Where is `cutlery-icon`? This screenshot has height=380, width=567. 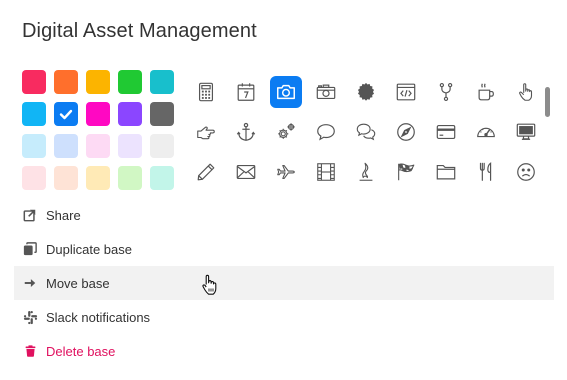 cutlery-icon is located at coordinates (486, 172).